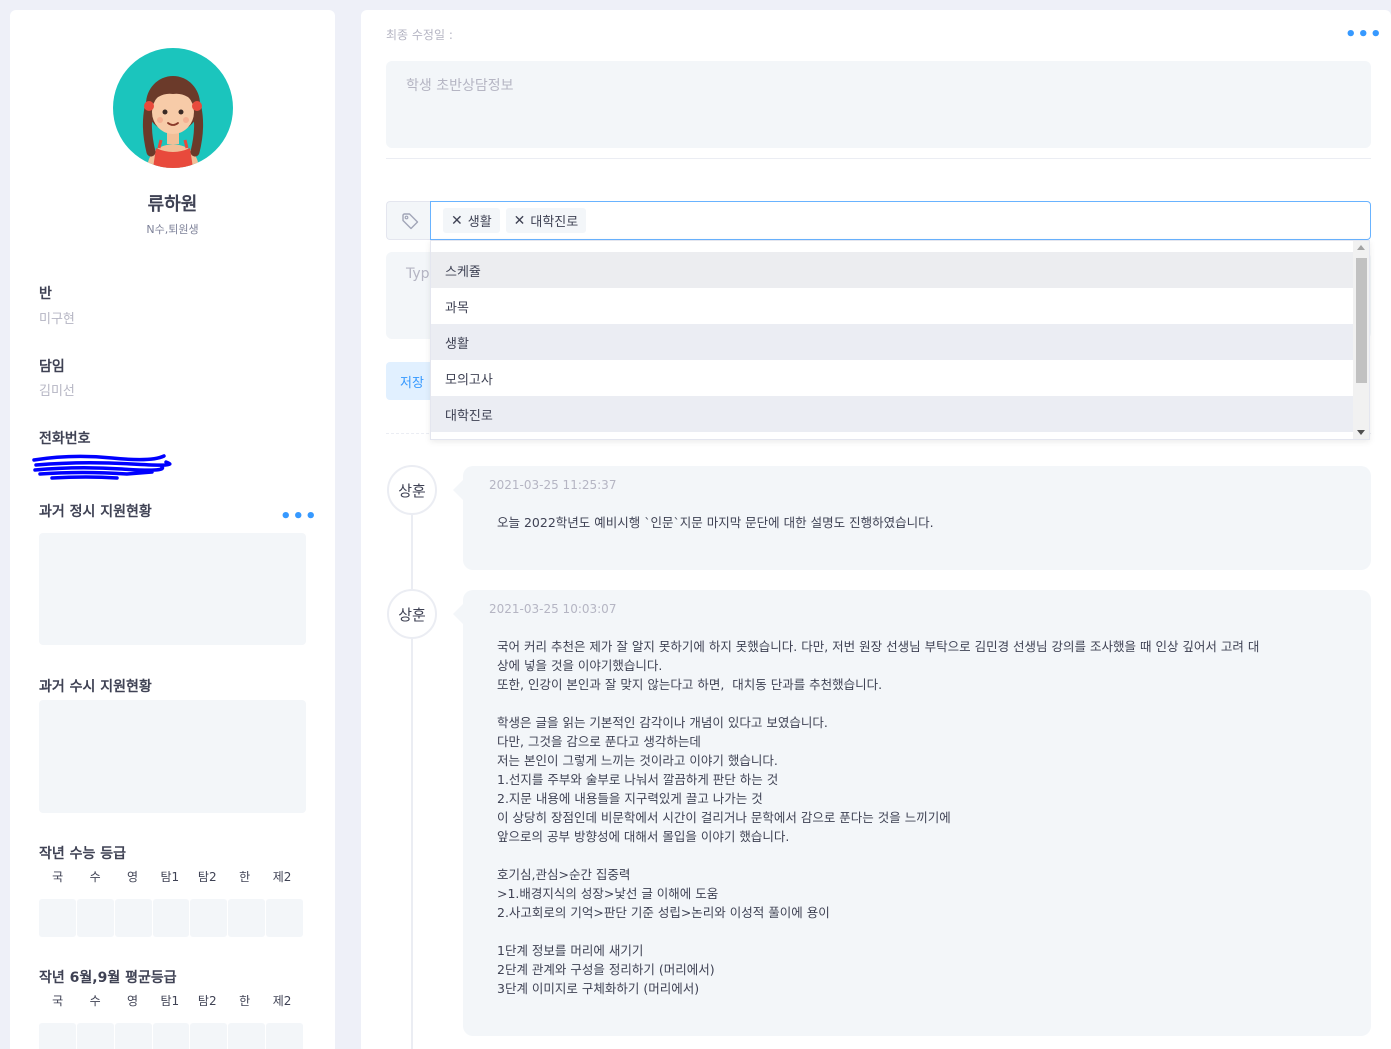 The width and height of the screenshot is (1391, 1049). What do you see at coordinates (892, 414) in the screenshot?
I see `tag-option: 대학진로` at bounding box center [892, 414].